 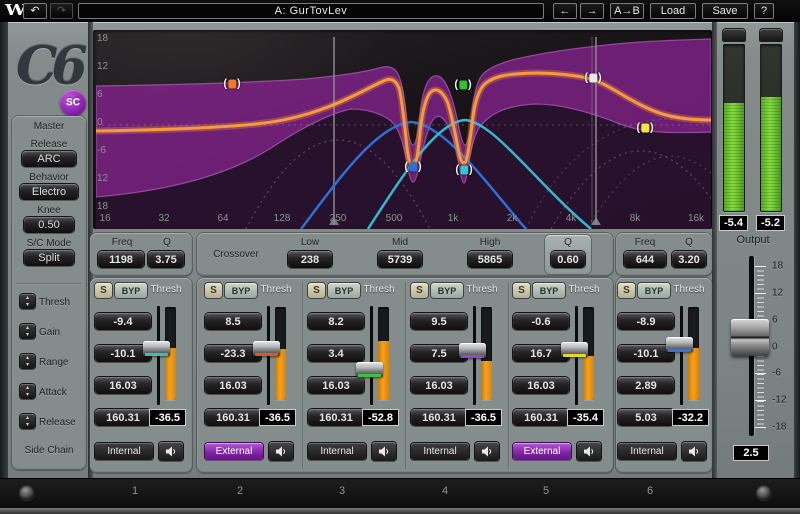 I want to click on threshold-value: -52.8, so click(x=380, y=417).